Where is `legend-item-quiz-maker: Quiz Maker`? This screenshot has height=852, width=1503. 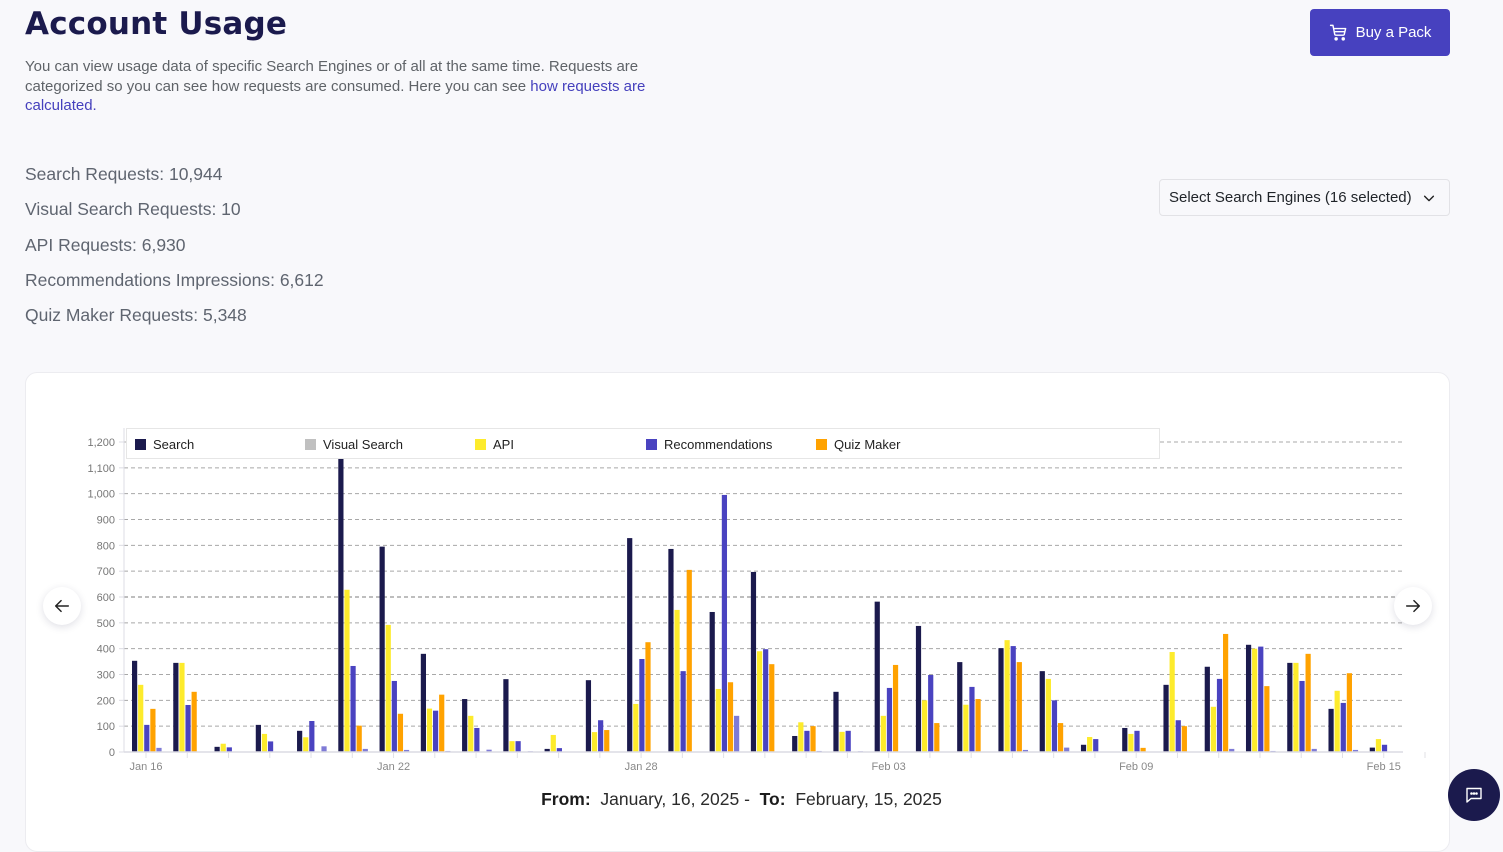 legend-item-quiz-maker: Quiz Maker is located at coordinates (858, 444).